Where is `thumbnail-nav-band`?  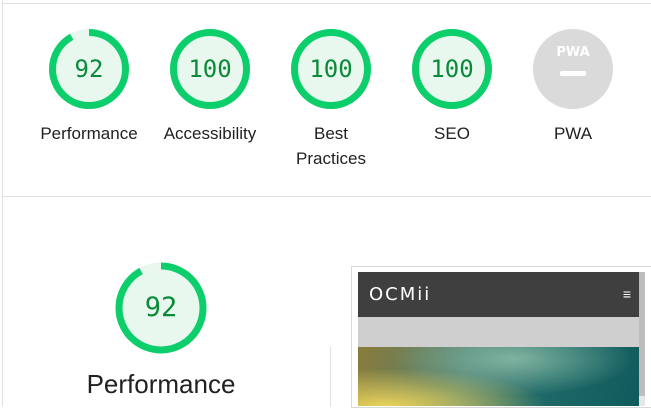 thumbnail-nav-band is located at coordinates (498, 332).